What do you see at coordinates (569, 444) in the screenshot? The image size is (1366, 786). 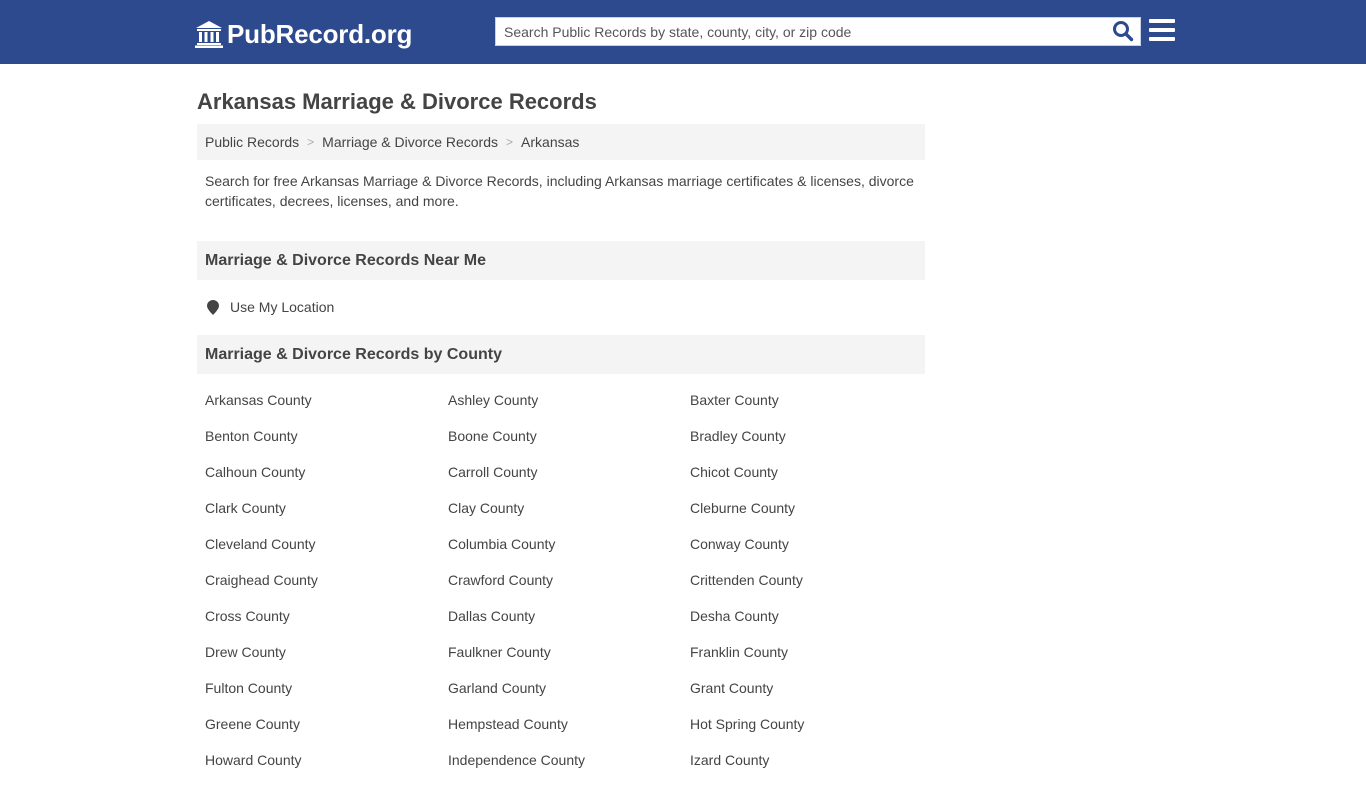 I see `county-link: Boone County` at bounding box center [569, 444].